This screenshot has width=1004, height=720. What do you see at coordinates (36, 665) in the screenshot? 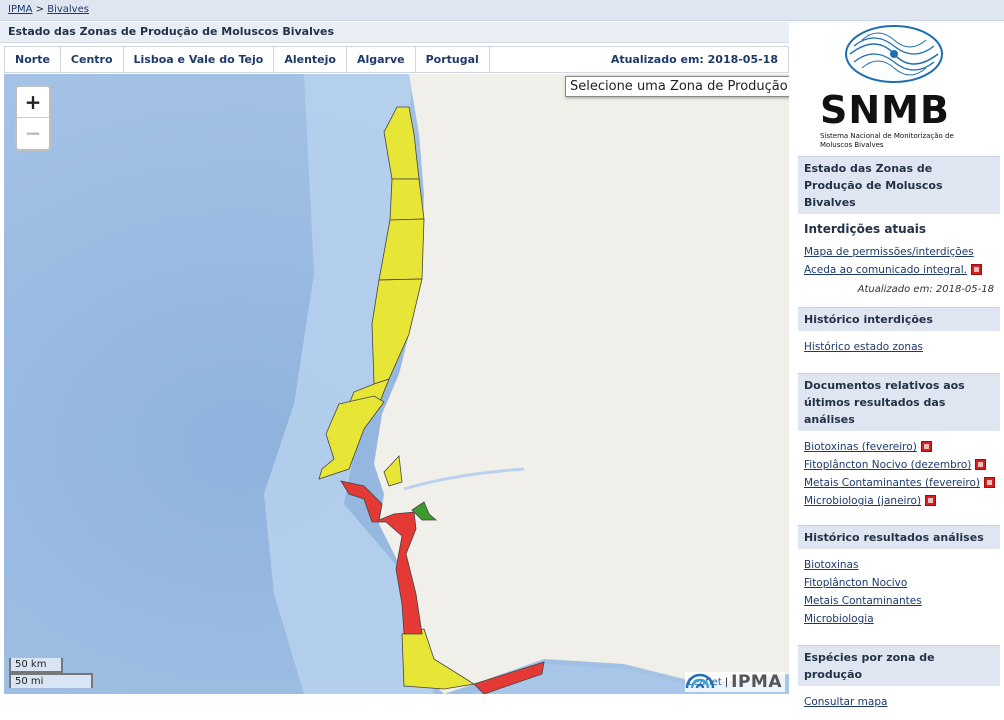
I see `scale-km: 50 km` at bounding box center [36, 665].